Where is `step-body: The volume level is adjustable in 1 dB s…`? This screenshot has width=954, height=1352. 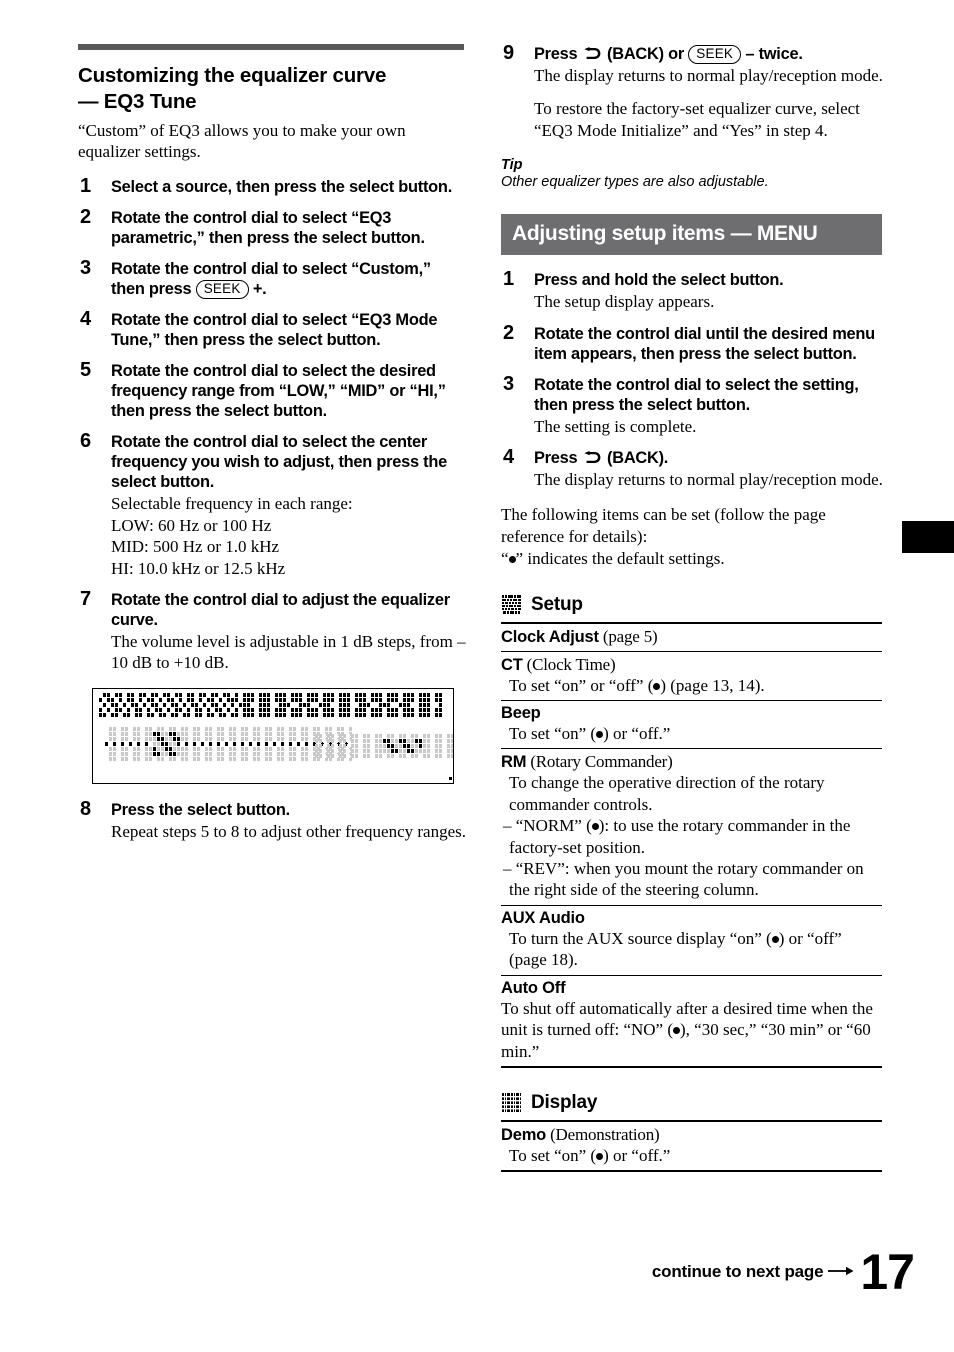 step-body: The volume level is adjustable in 1 dB s… is located at coordinates (288, 652).